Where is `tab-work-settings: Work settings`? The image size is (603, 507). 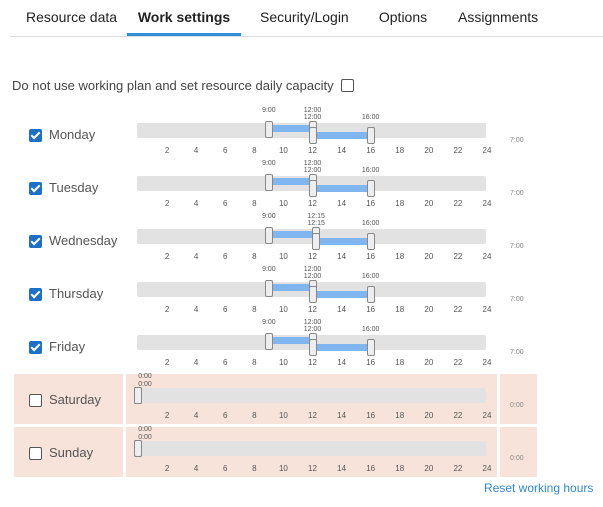
tab-work-settings: Work settings is located at coordinates (184, 18).